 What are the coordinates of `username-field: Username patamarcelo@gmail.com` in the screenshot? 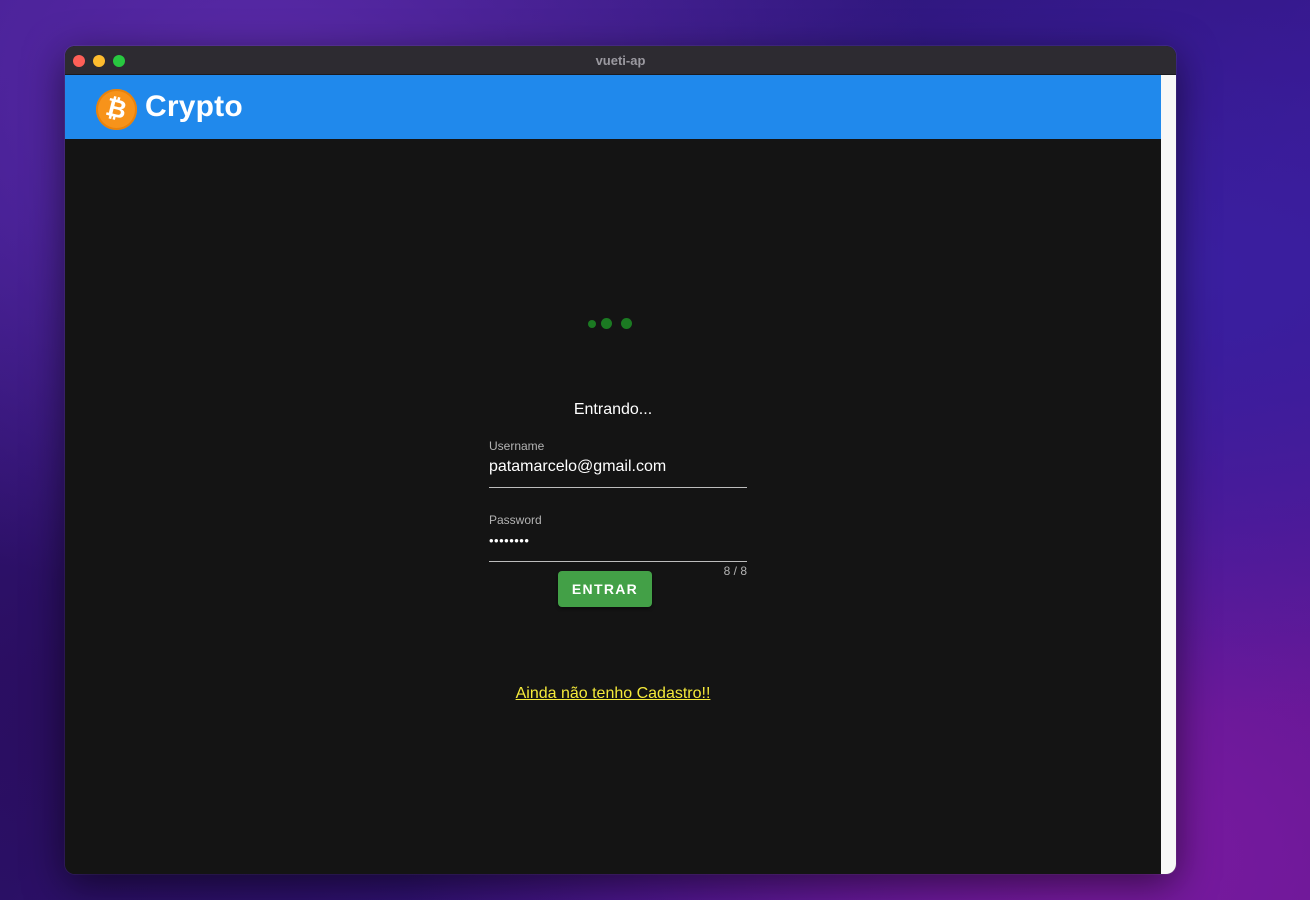 It's located at (618, 463).